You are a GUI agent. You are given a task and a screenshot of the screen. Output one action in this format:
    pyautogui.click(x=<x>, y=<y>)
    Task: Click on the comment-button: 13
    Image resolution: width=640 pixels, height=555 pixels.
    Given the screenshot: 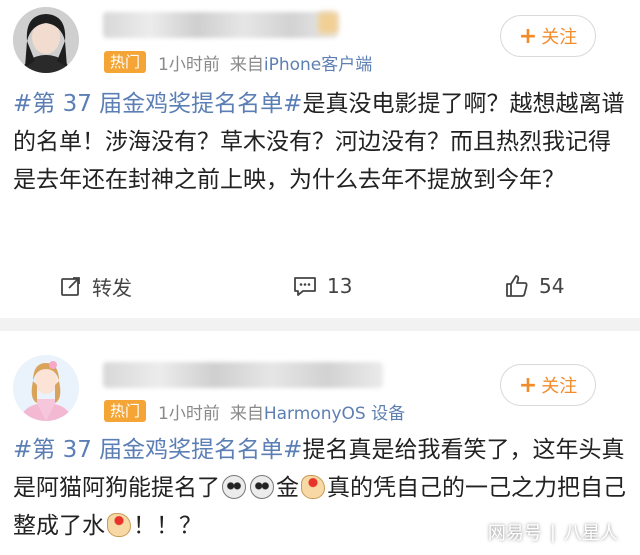 What is the action you would take?
    pyautogui.click(x=322, y=286)
    